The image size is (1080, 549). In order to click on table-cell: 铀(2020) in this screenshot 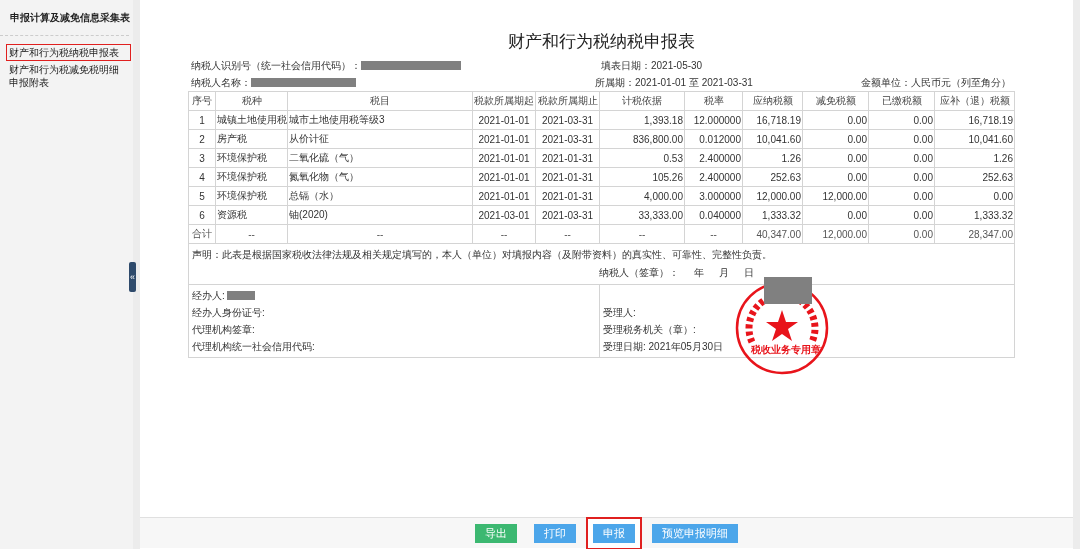, I will do `click(380, 215)`.